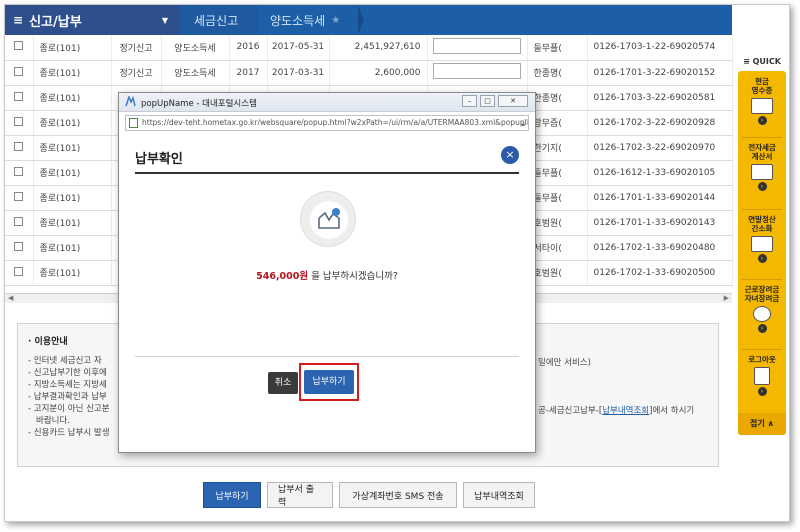 This screenshot has width=800, height=532. Describe the element at coordinates (10, 298) in the screenshot. I see `scroll-left-icon: ◀` at that location.